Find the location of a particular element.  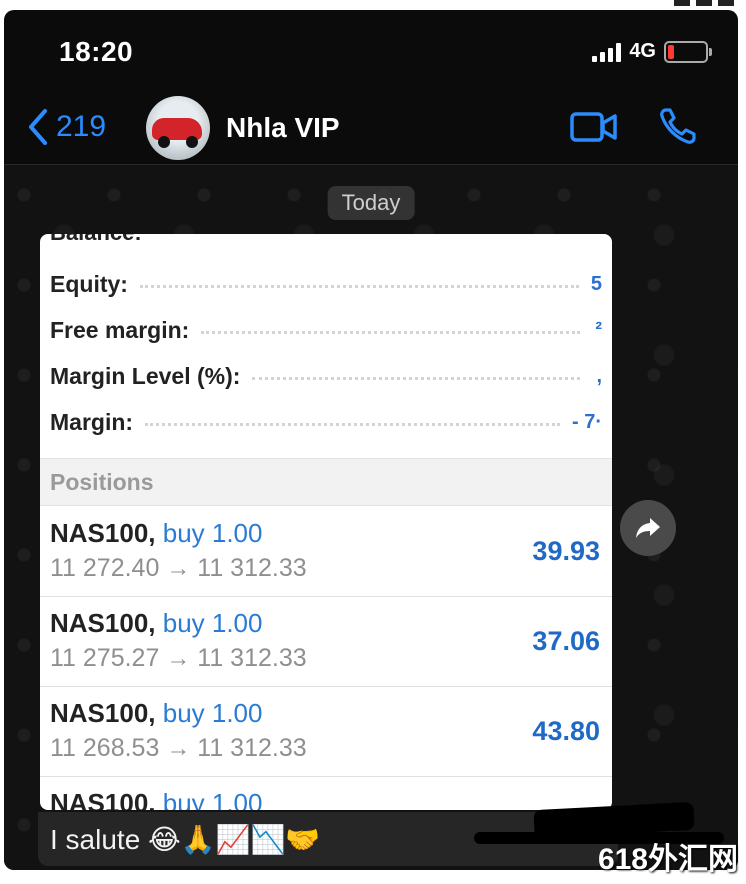

position-row: NAS100, buy 1.00 is located at coordinates (326, 793).